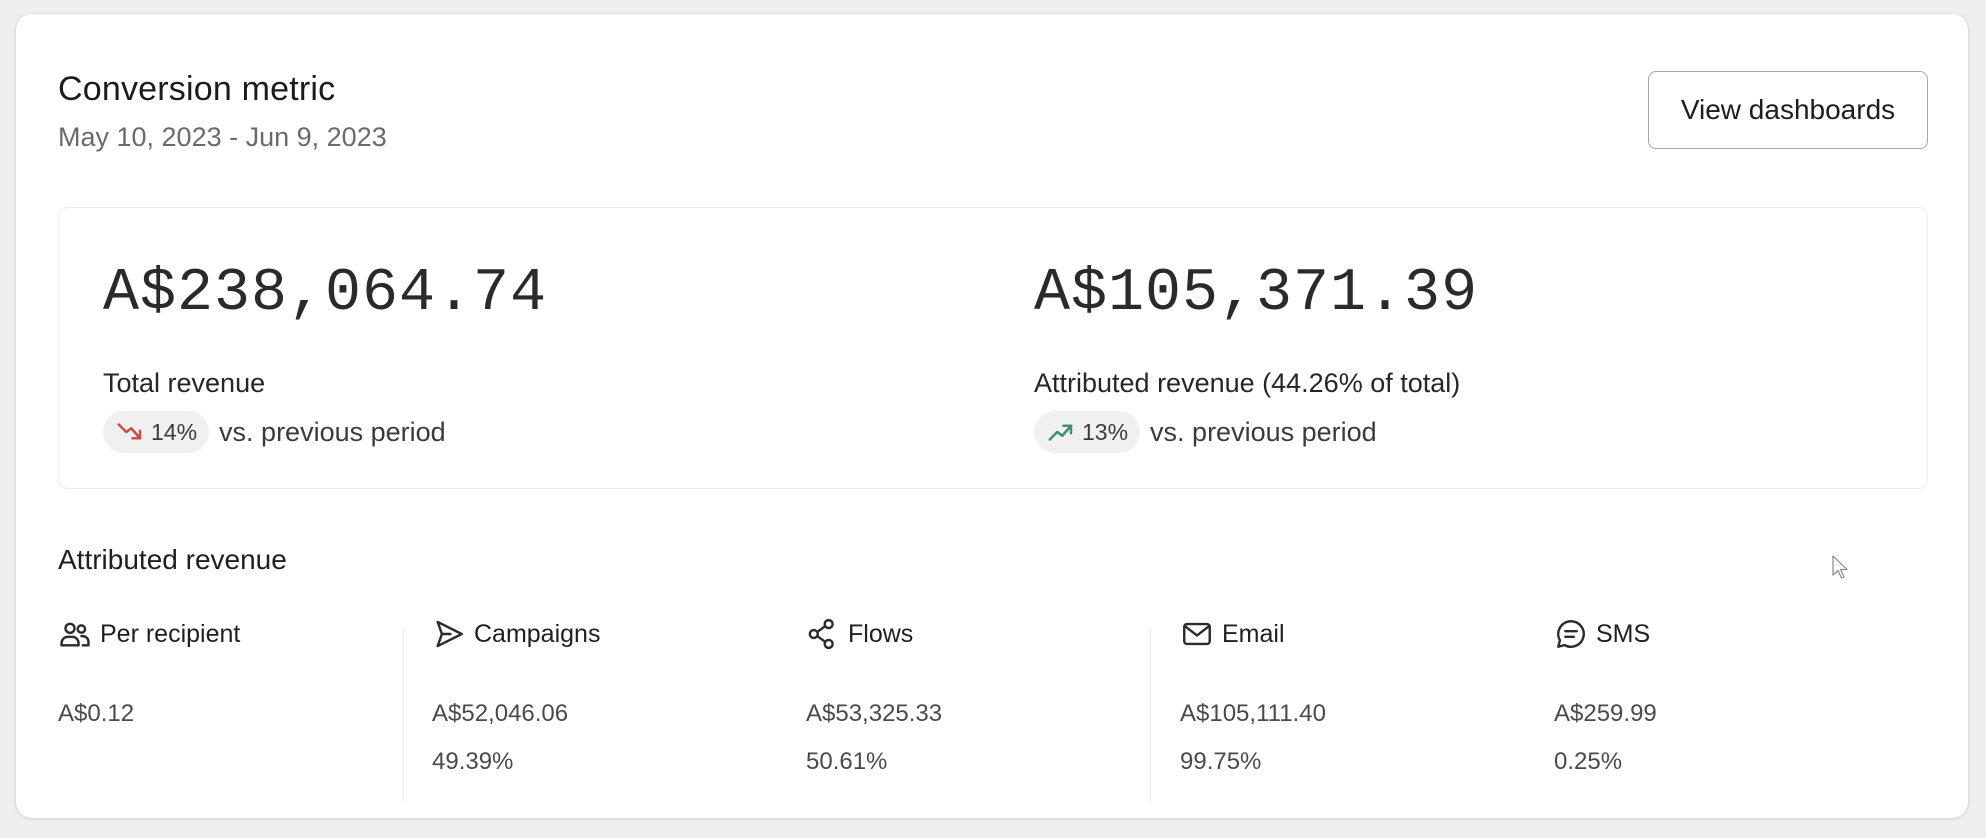 The image size is (1986, 838). What do you see at coordinates (75, 634) in the screenshot?
I see `people-icon` at bounding box center [75, 634].